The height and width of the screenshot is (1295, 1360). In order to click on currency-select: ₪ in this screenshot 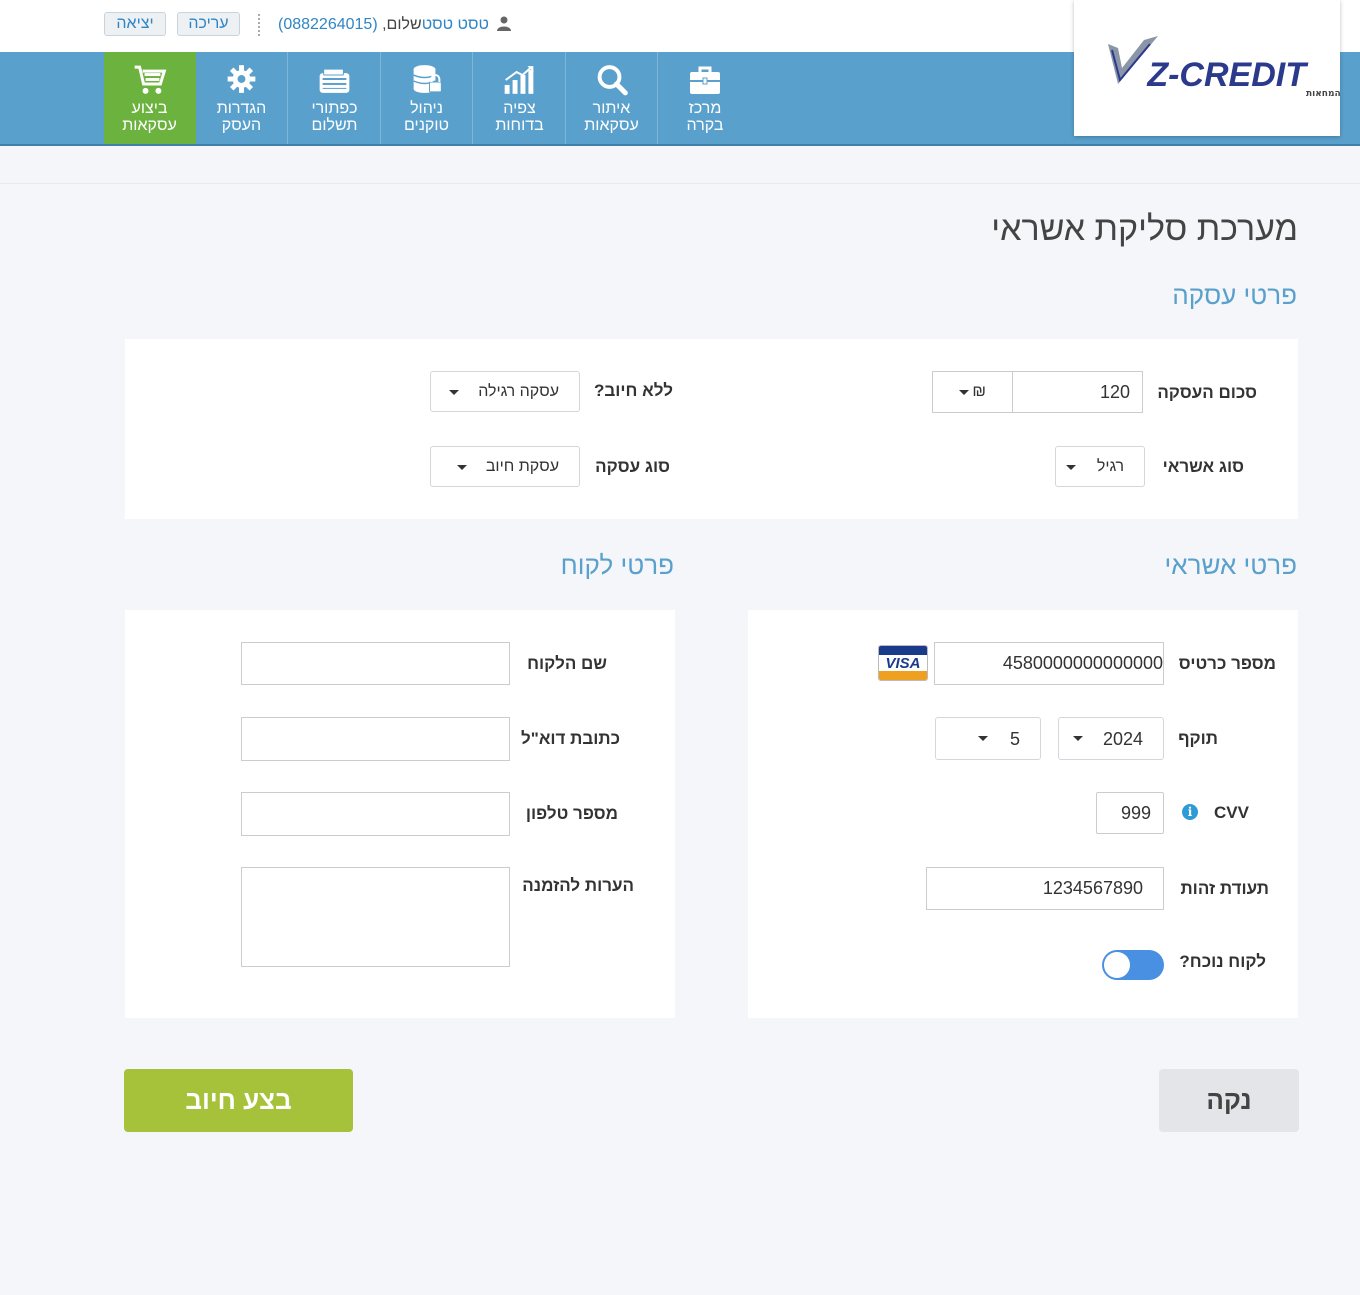, I will do `click(972, 392)`.